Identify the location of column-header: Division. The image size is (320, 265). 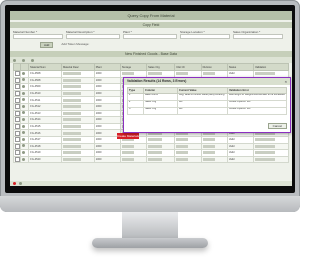
(214, 67).